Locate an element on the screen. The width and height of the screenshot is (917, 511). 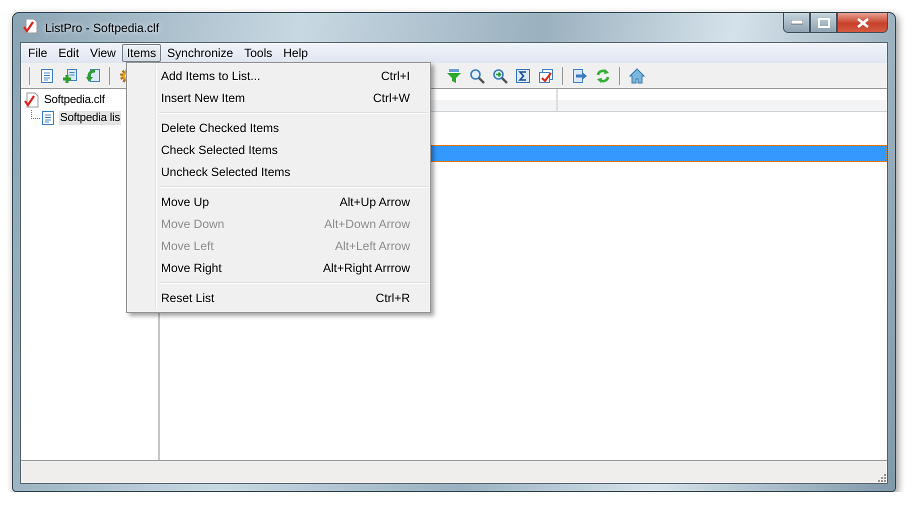
magnifier-arrow-icon is located at coordinates (500, 76).